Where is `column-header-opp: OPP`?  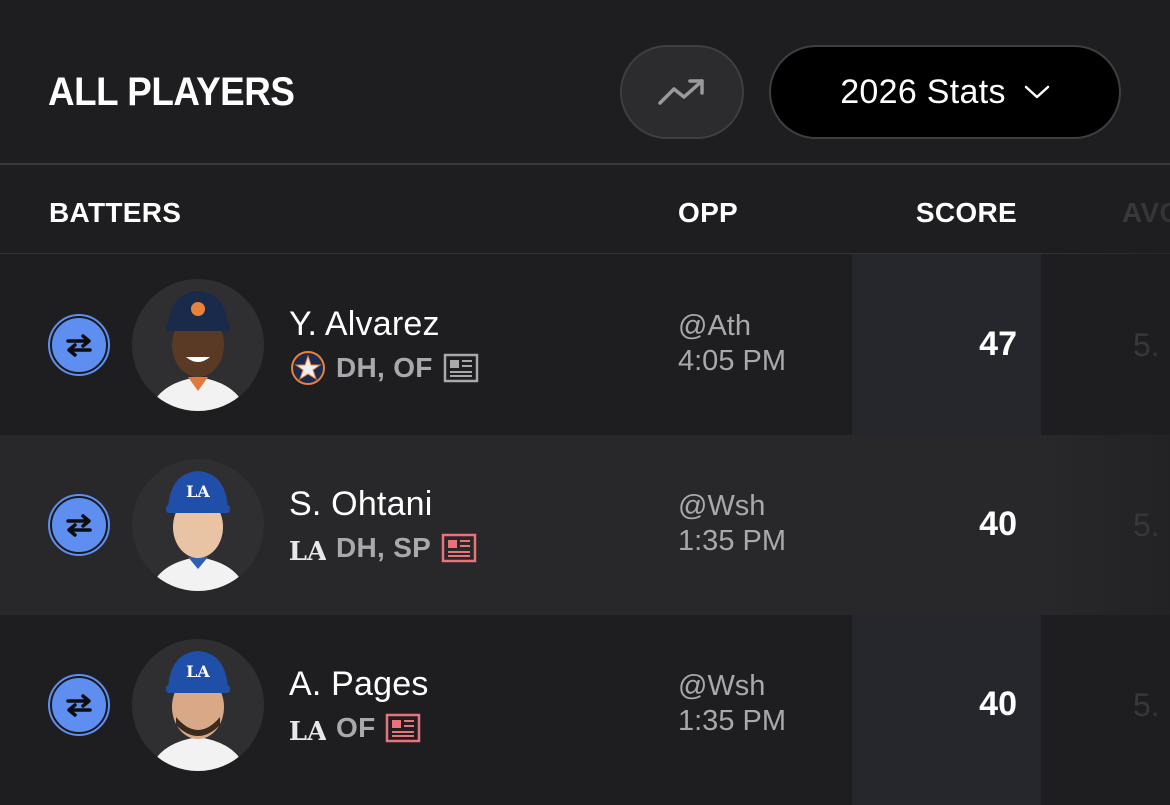
column-header-opp: OPP is located at coordinates (708, 213).